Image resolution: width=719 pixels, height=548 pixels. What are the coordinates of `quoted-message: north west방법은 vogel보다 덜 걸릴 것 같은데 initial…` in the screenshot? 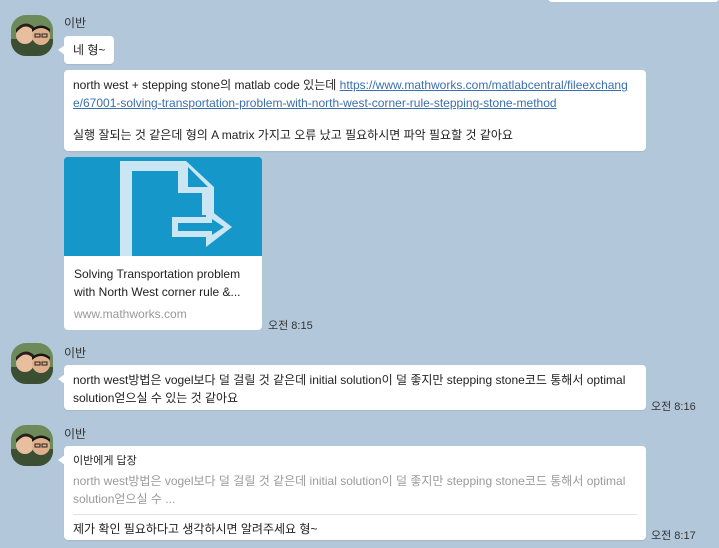 It's located at (355, 490).